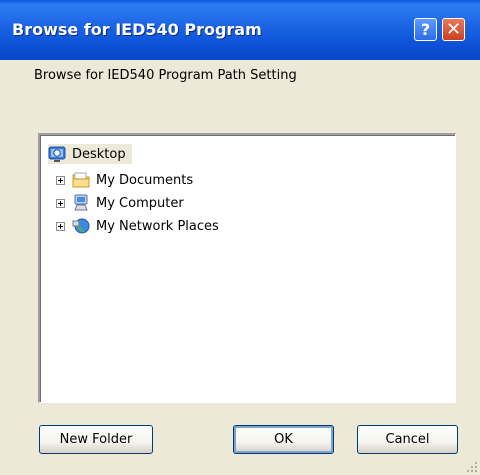  I want to click on computer-icon, so click(81, 202).